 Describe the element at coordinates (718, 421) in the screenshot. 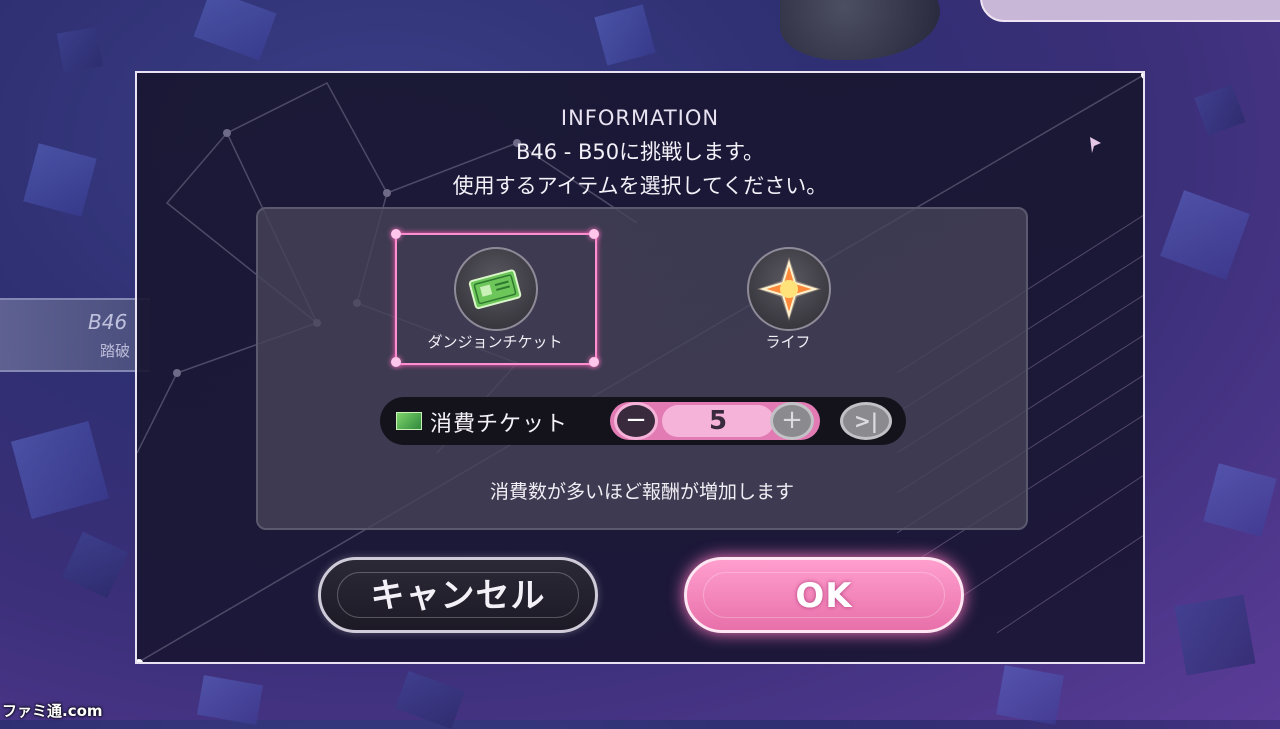

I see `ticket-quantity-value: 5` at that location.